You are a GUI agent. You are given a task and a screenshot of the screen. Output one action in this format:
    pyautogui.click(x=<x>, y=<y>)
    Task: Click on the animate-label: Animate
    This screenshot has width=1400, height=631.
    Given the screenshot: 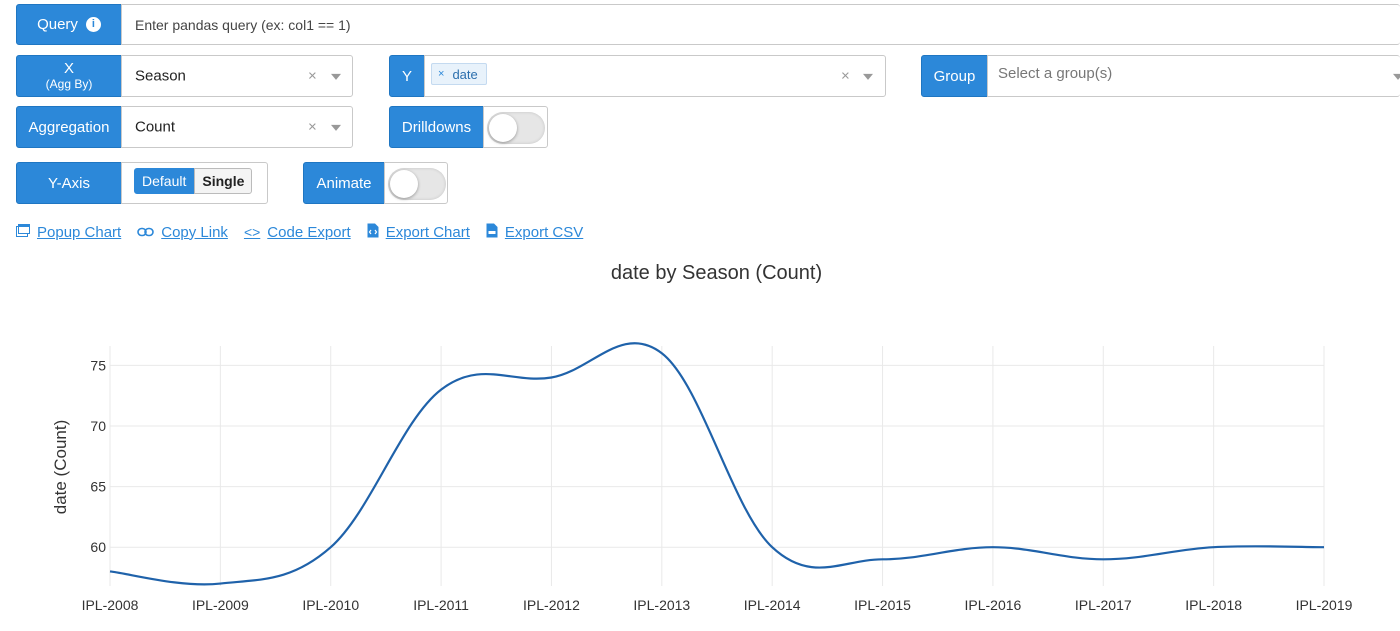 What is the action you would take?
    pyautogui.click(x=344, y=183)
    